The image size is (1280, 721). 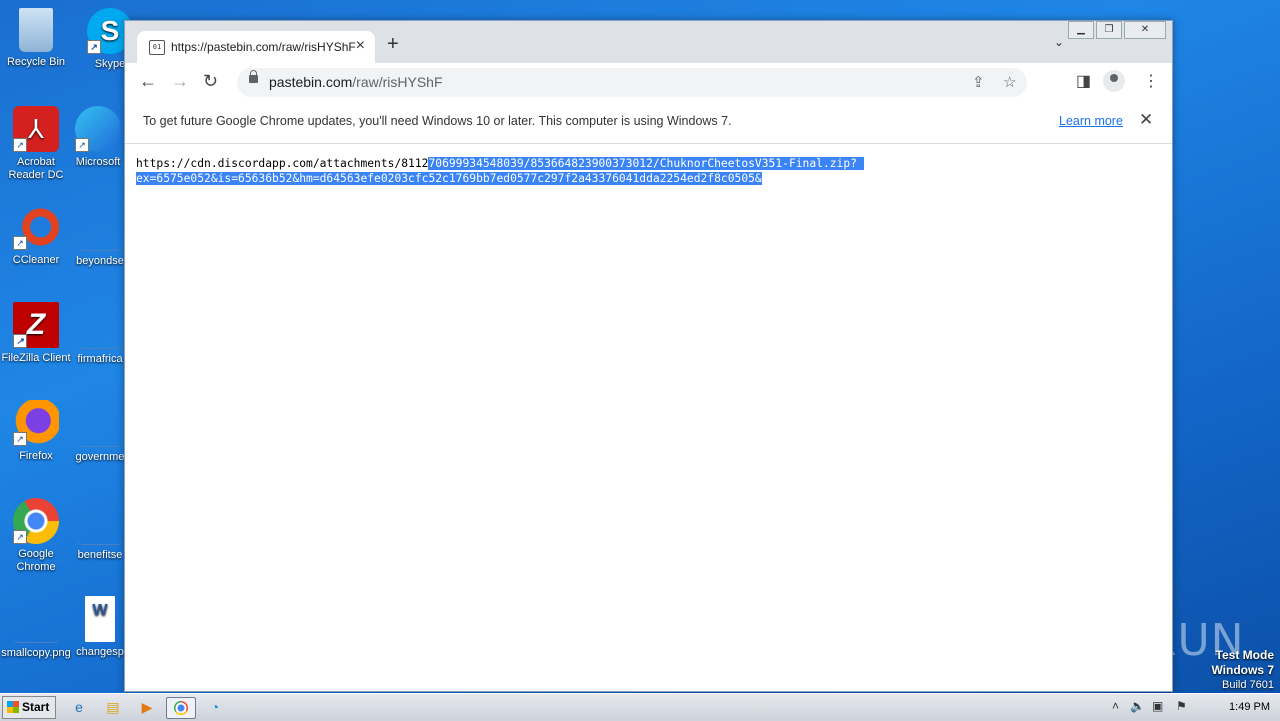 I want to click on tab-title: https://pastebin.com/raw/risHYShF, so click(x=263, y=47).